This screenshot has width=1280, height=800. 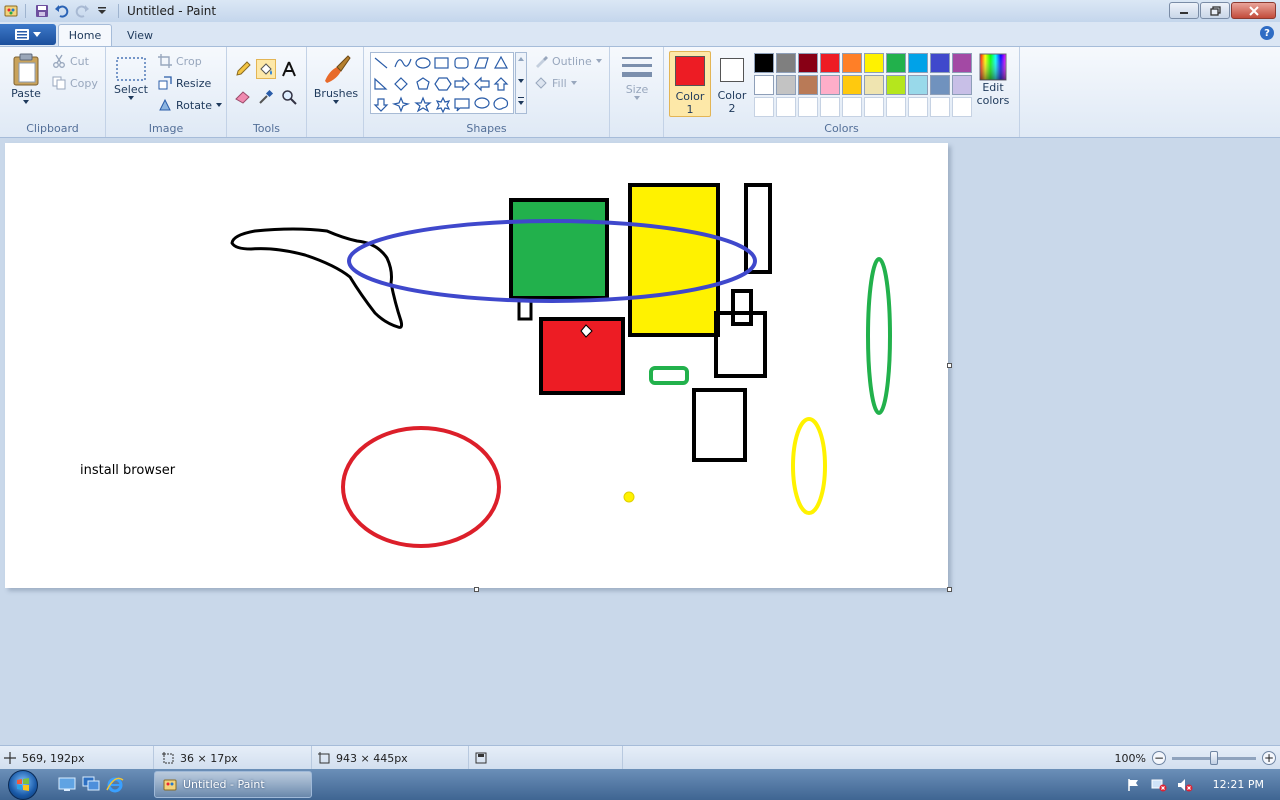 I want to click on red-ellipse, so click(x=421, y=487).